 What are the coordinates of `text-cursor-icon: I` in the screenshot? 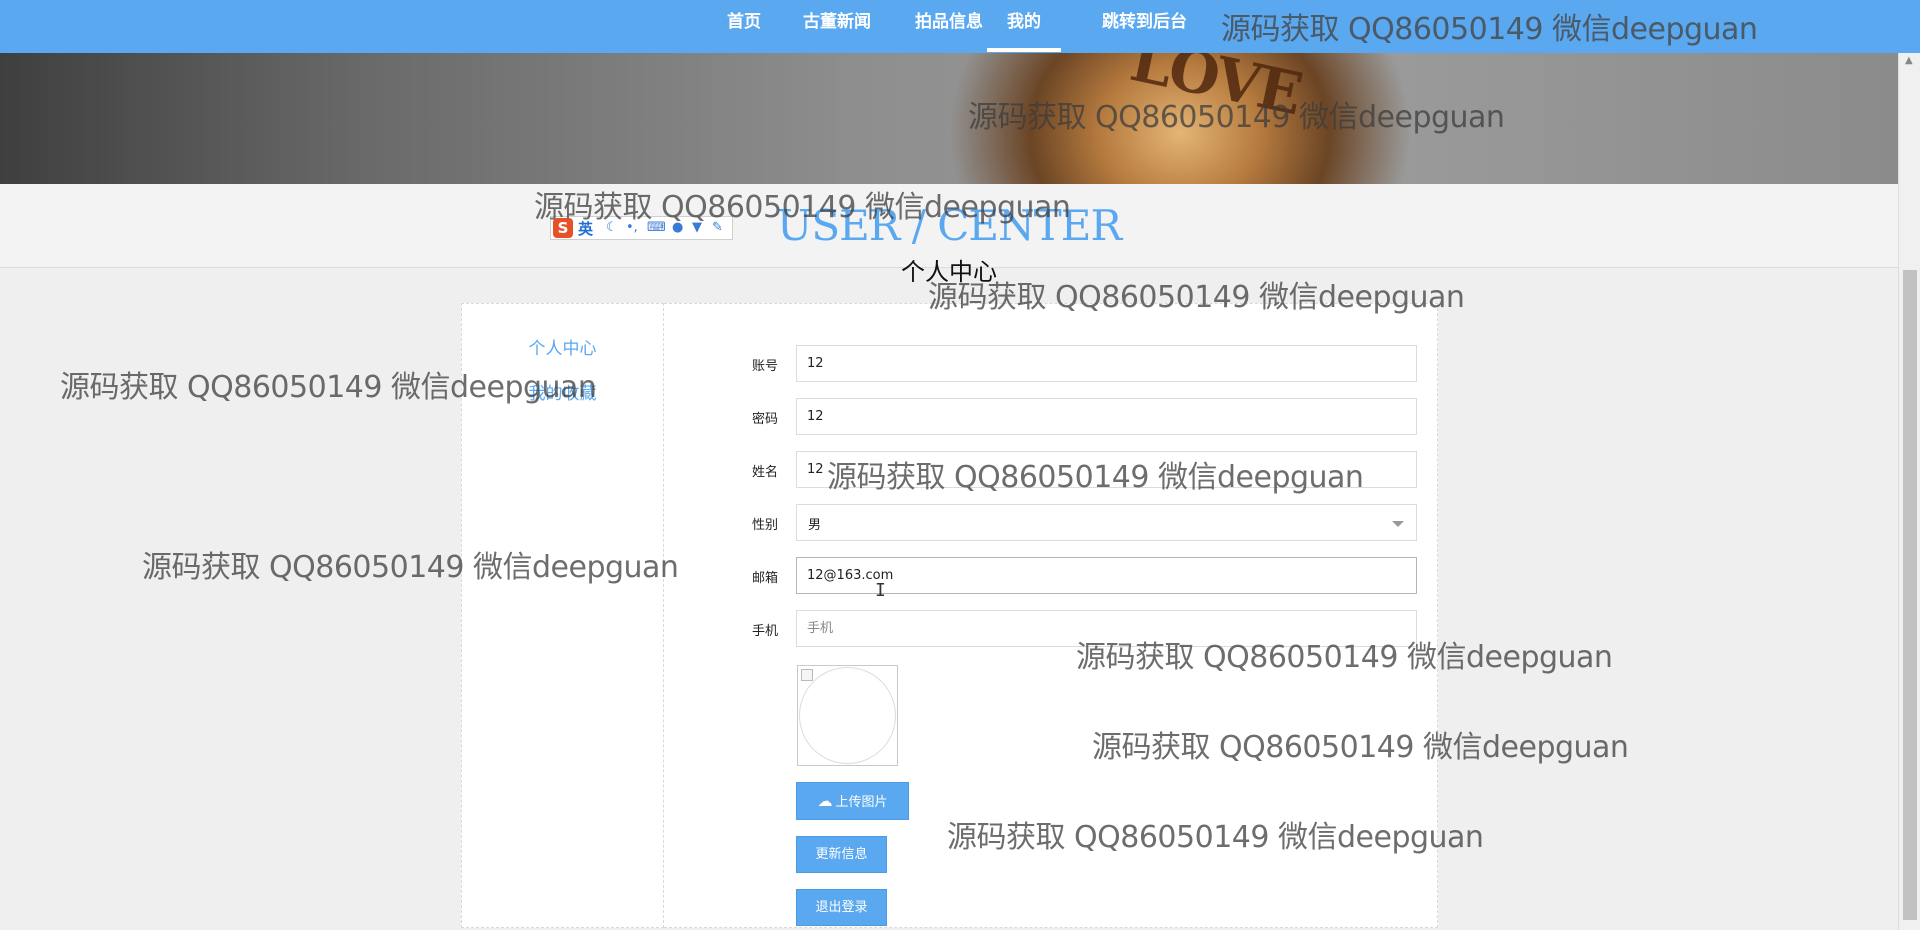 It's located at (880, 590).